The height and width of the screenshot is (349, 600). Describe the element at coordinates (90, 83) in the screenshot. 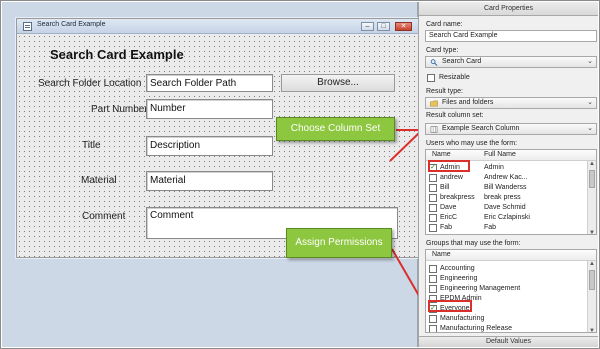

I see `search-folder-location-label: Search Folder Location` at that location.